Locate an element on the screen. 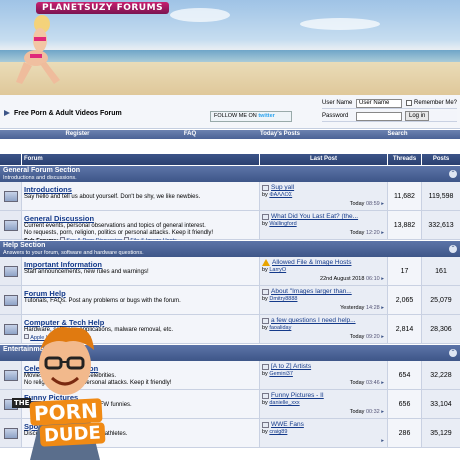 The height and width of the screenshot is (460, 460). last-post-title-line: [A to Z] Artists is located at coordinates (324, 366).